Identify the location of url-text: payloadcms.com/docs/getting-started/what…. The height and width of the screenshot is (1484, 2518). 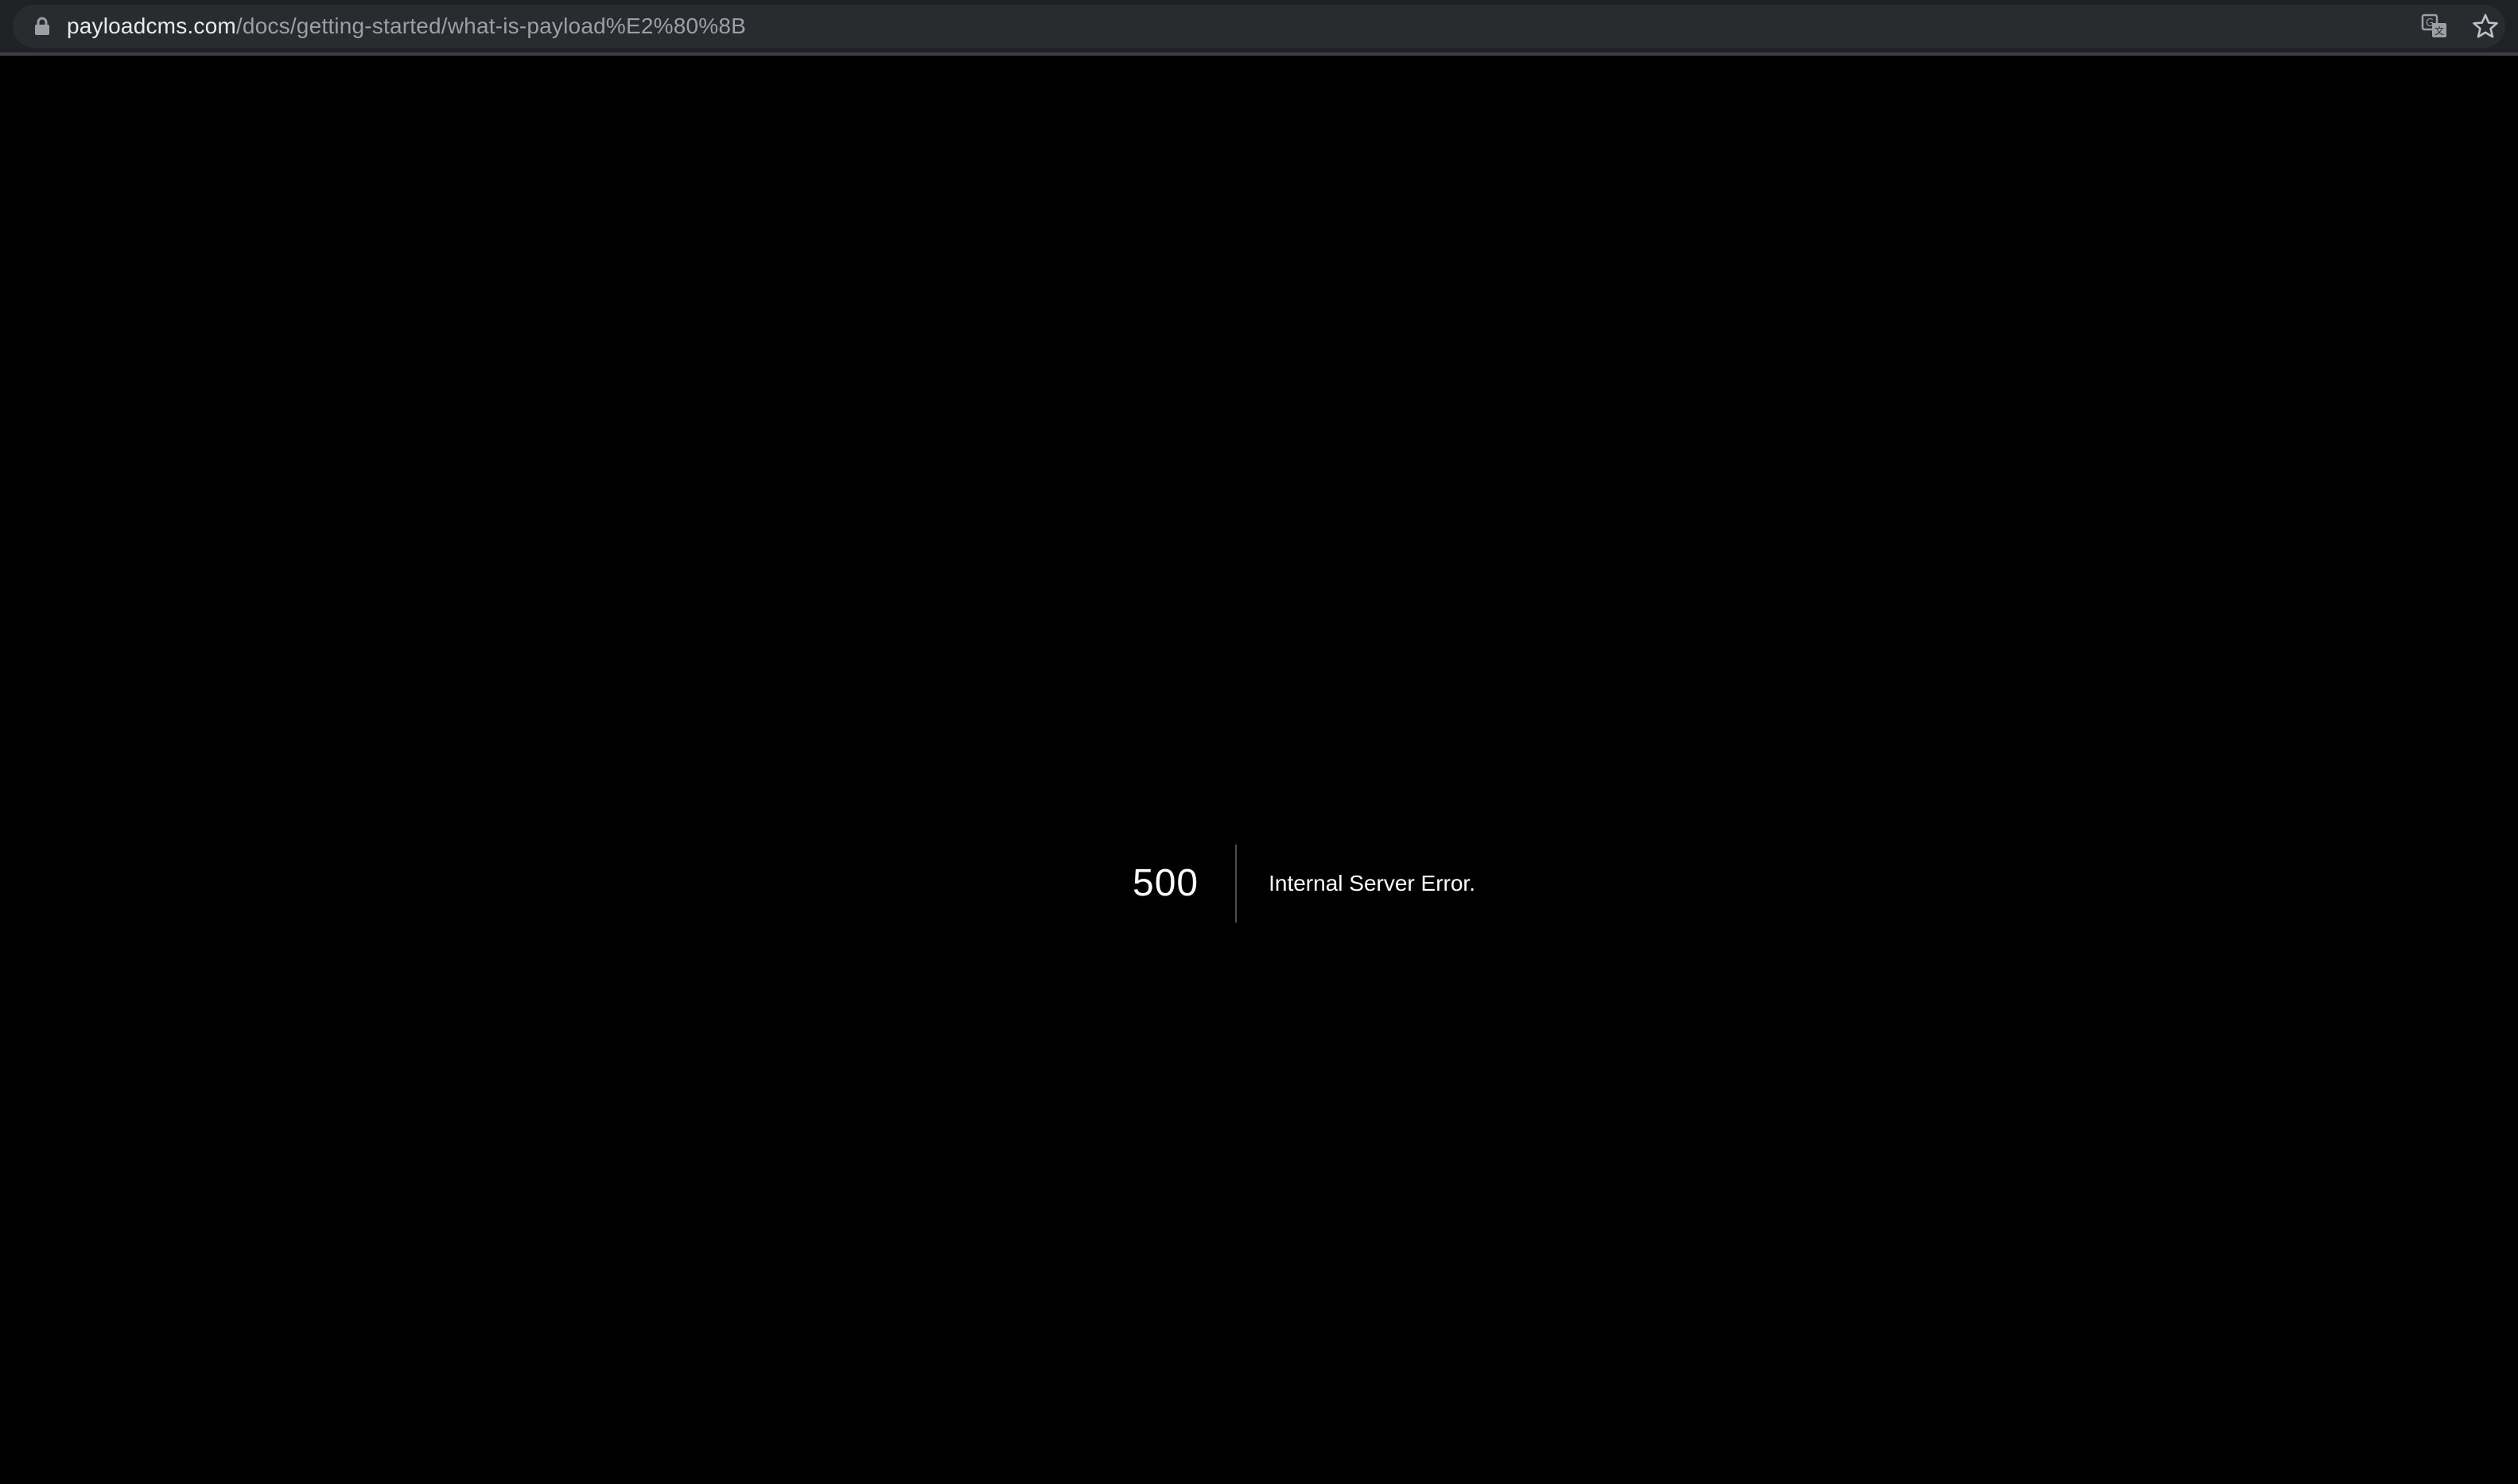
(407, 26).